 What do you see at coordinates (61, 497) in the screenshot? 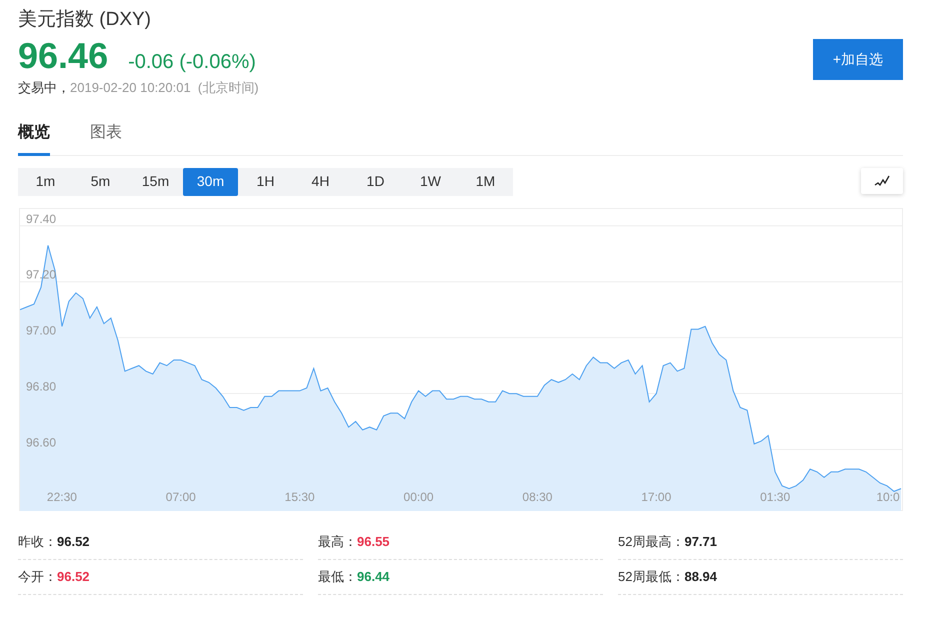
I see `axis-label: 22:30` at bounding box center [61, 497].